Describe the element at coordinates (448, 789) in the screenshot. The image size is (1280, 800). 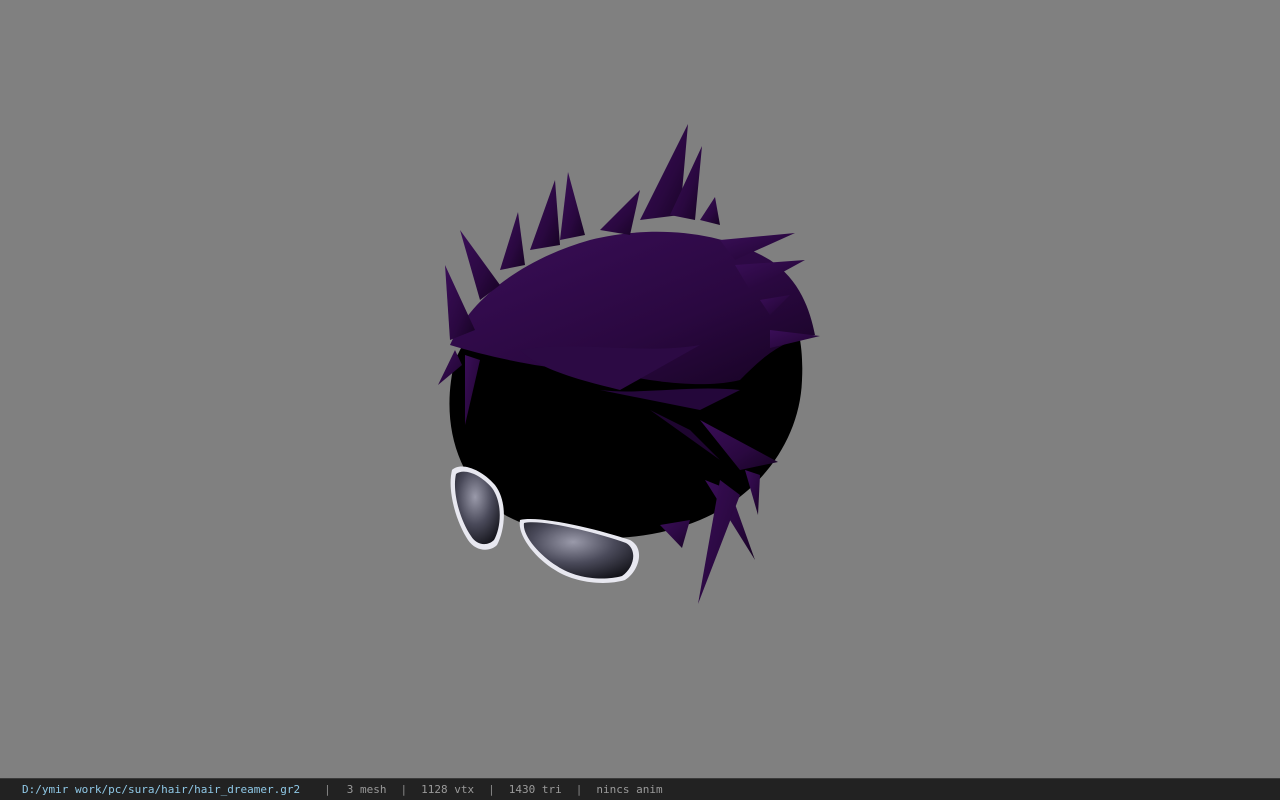
I see `vertex-count: 1128 vtx` at that location.